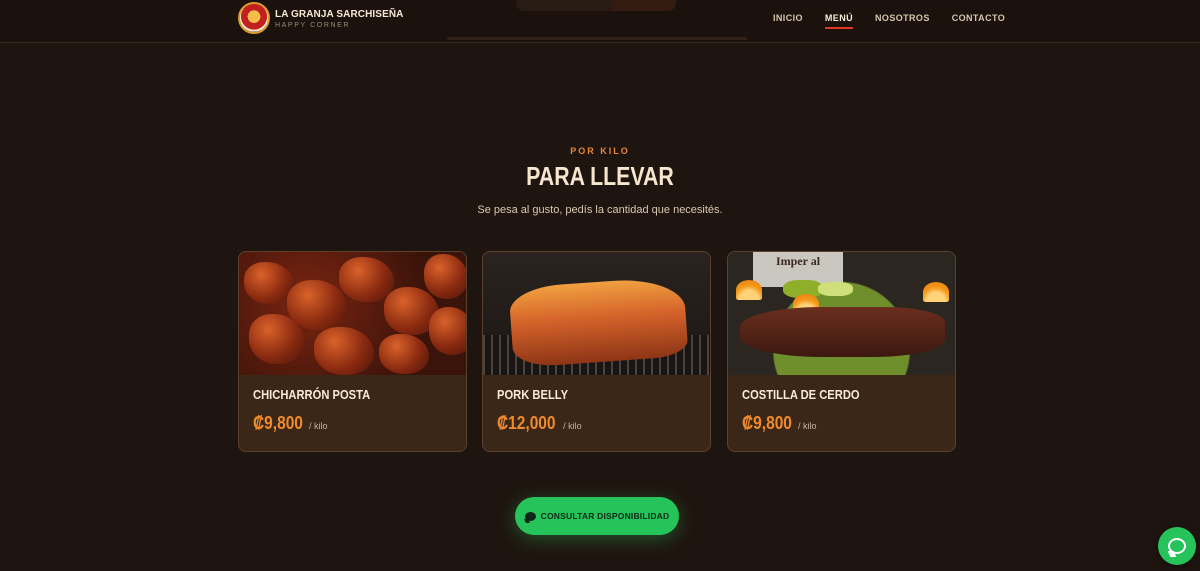  What do you see at coordinates (526, 423) in the screenshot?
I see `product-price: ₡12,000` at bounding box center [526, 423].